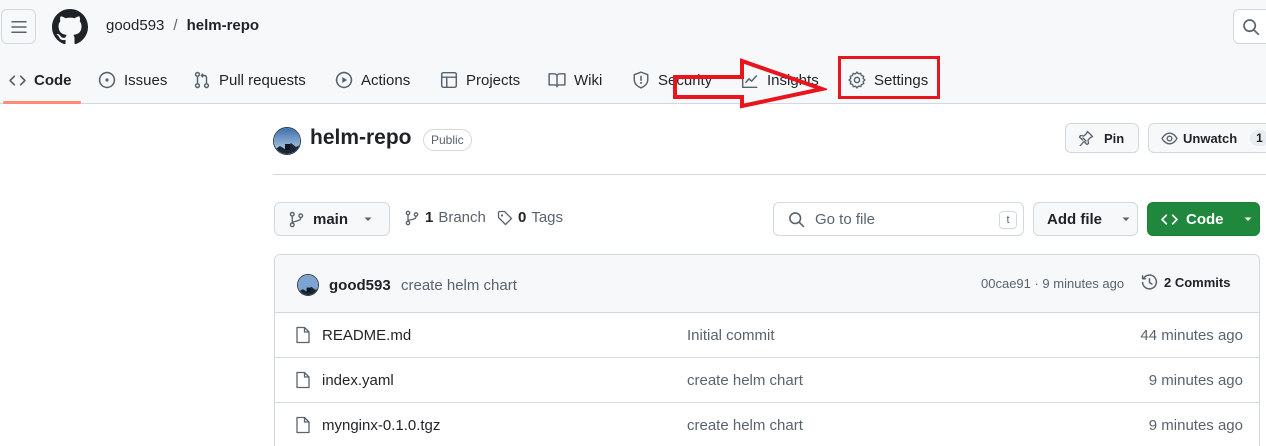 The image size is (1266, 446). What do you see at coordinates (361, 138) in the screenshot?
I see `repo-title: helm-repo` at bounding box center [361, 138].